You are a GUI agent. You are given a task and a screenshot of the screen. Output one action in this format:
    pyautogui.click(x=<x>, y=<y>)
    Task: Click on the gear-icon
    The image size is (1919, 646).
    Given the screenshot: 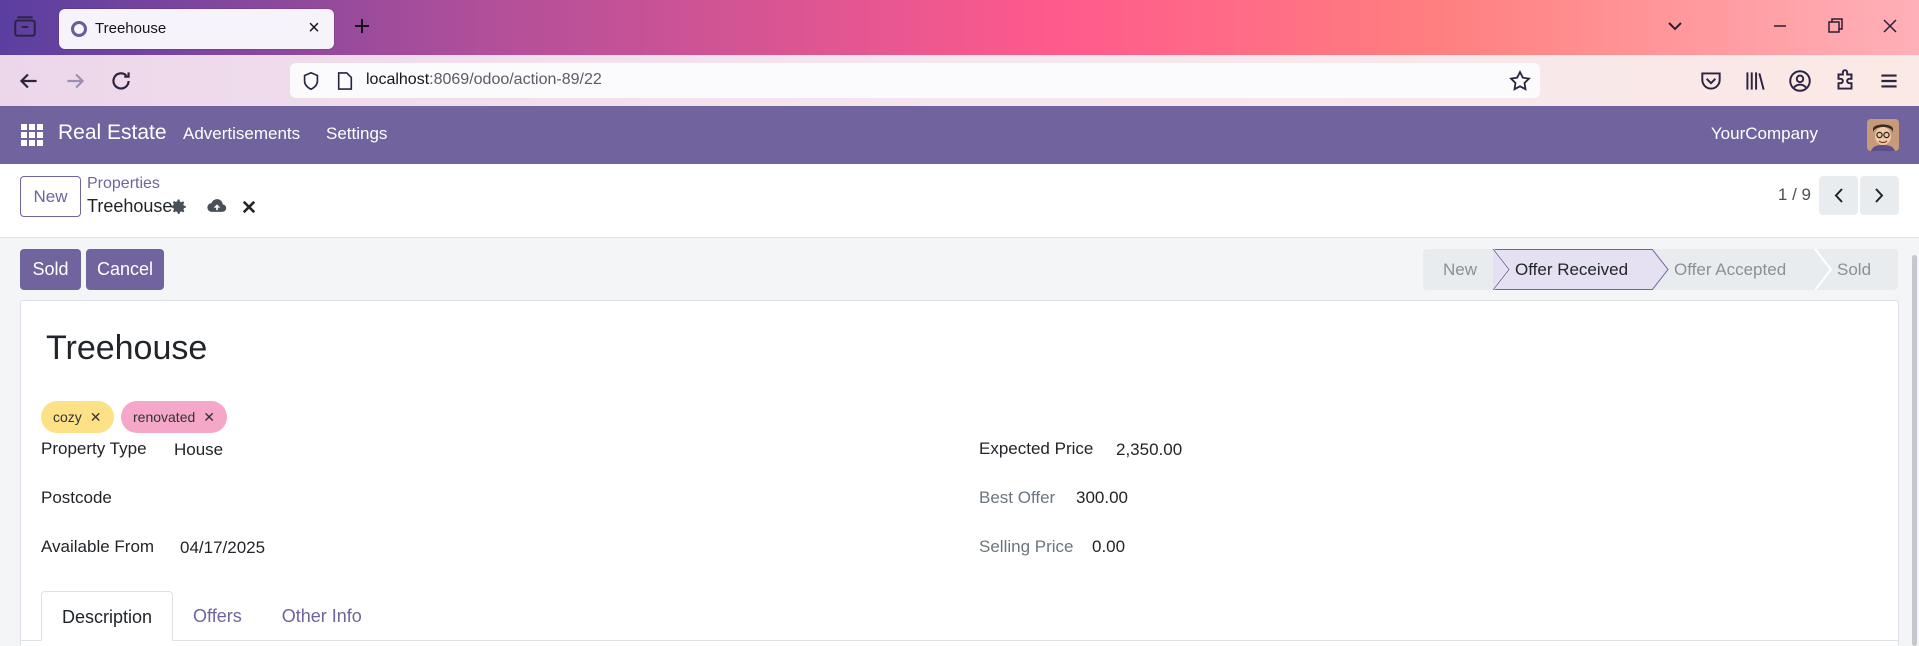 What is the action you would take?
    pyautogui.click(x=180, y=208)
    